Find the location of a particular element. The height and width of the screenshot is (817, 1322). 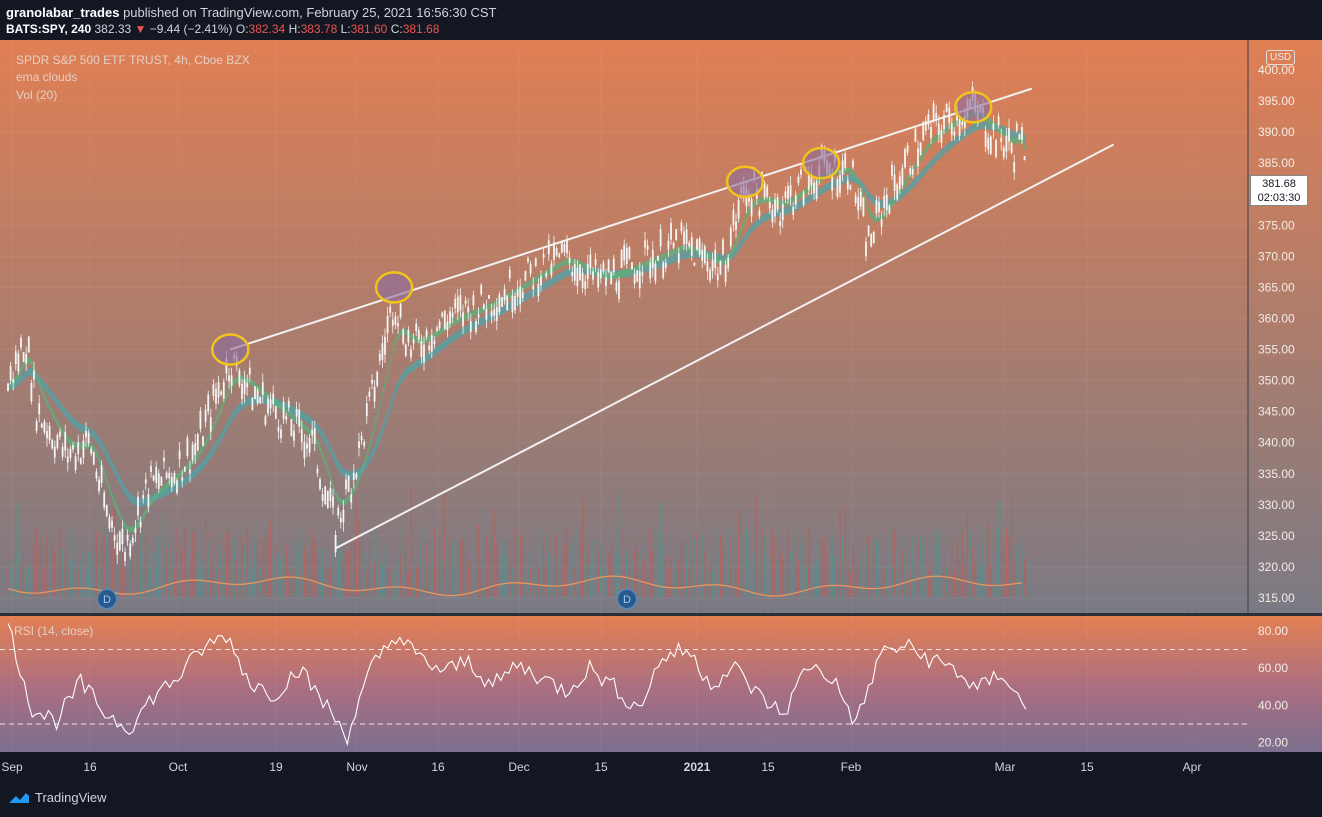

tradingview-logo: TradingView is located at coordinates (57, 797).